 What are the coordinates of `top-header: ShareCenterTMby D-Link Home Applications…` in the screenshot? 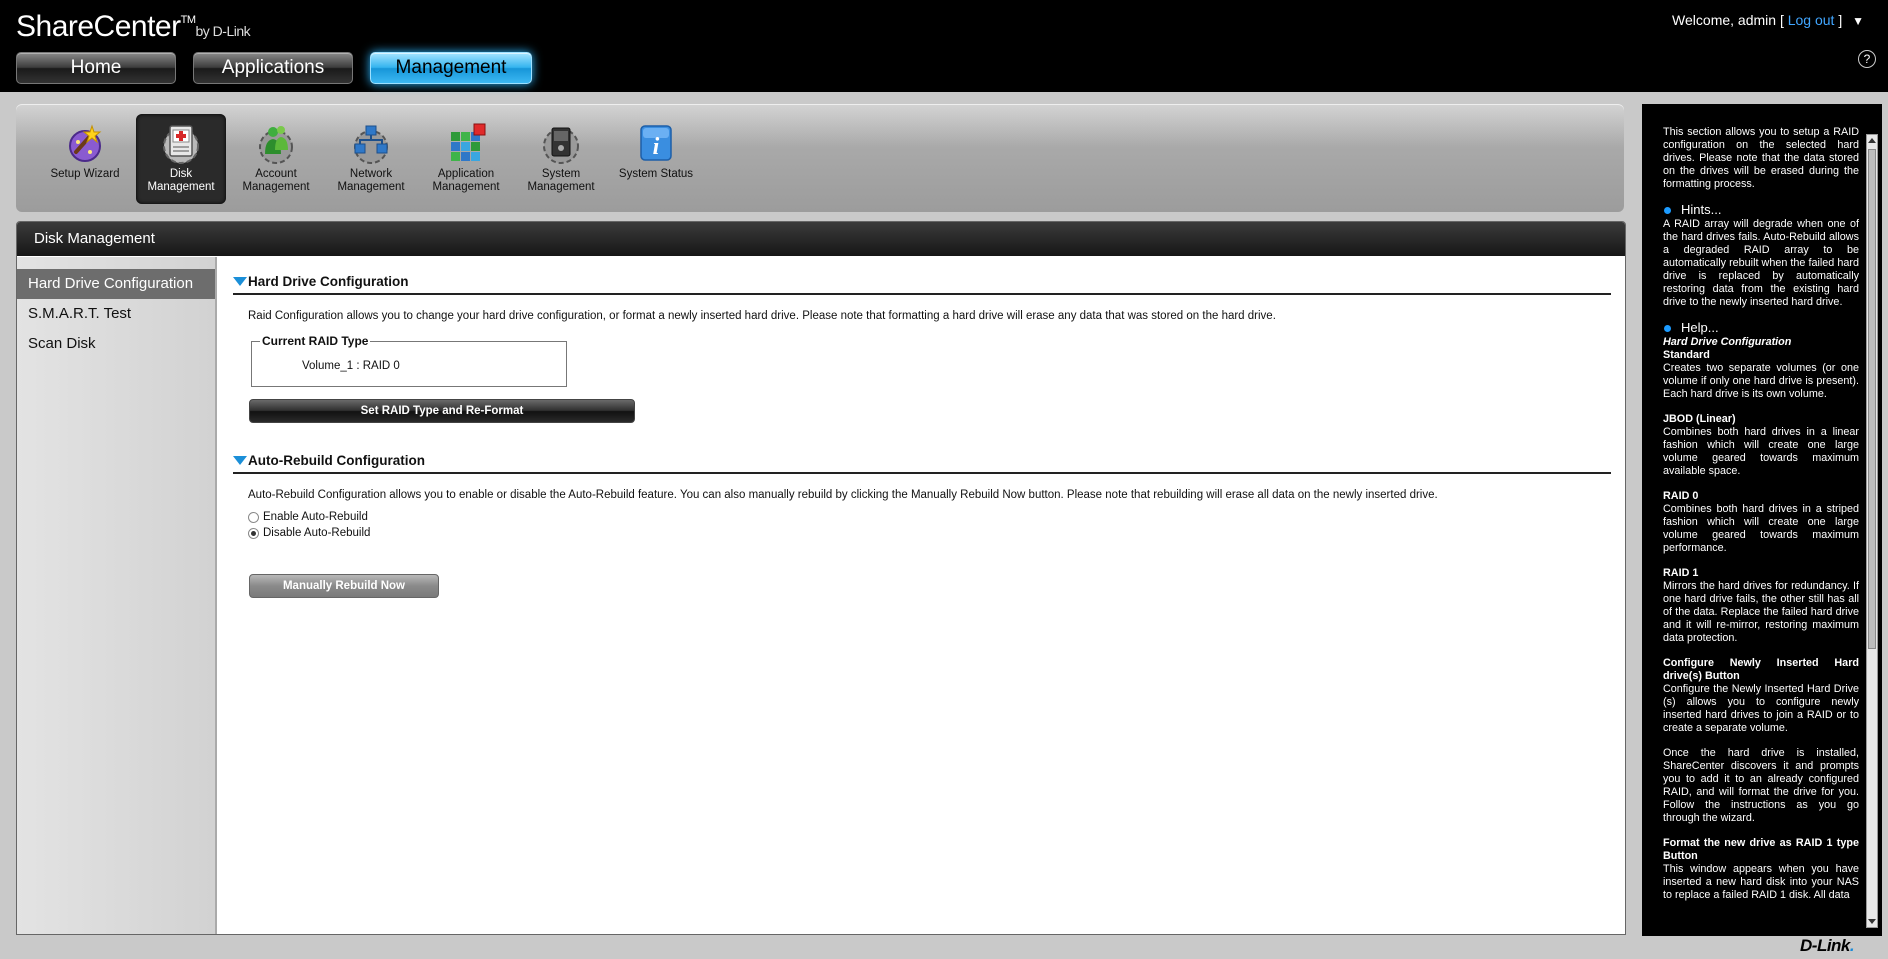 It's located at (944, 46).